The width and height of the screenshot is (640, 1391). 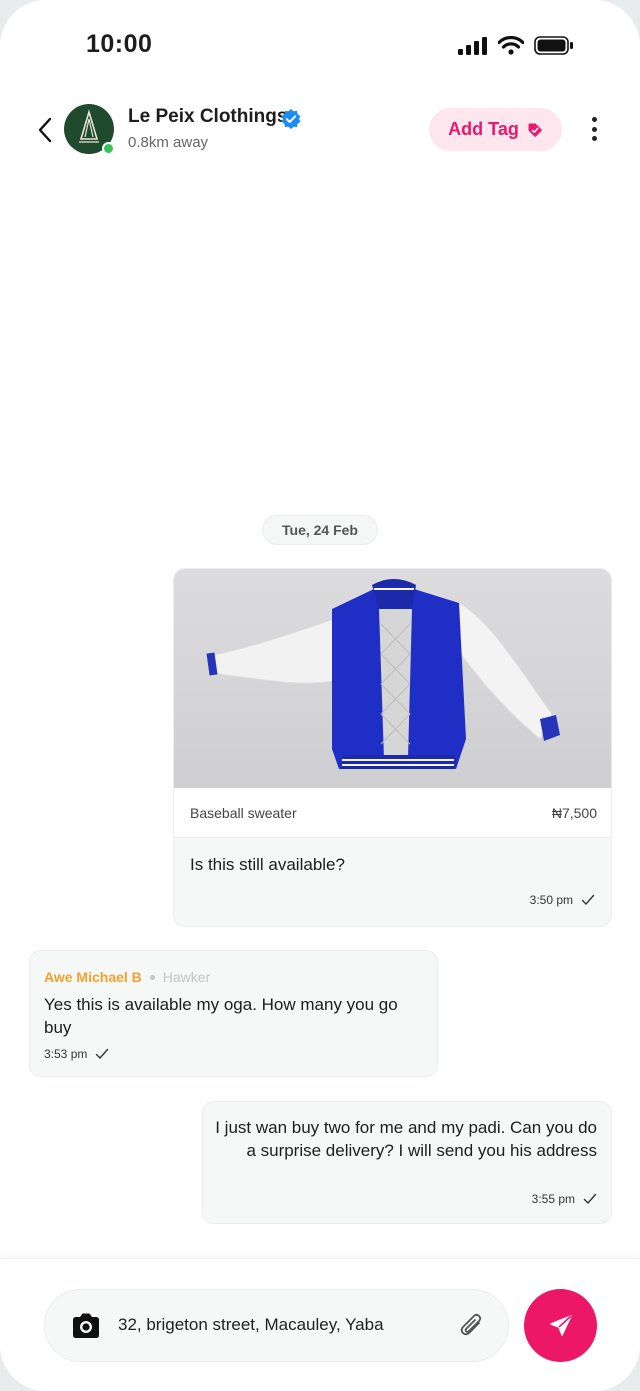 What do you see at coordinates (86, 1326) in the screenshot?
I see `camera-icon` at bounding box center [86, 1326].